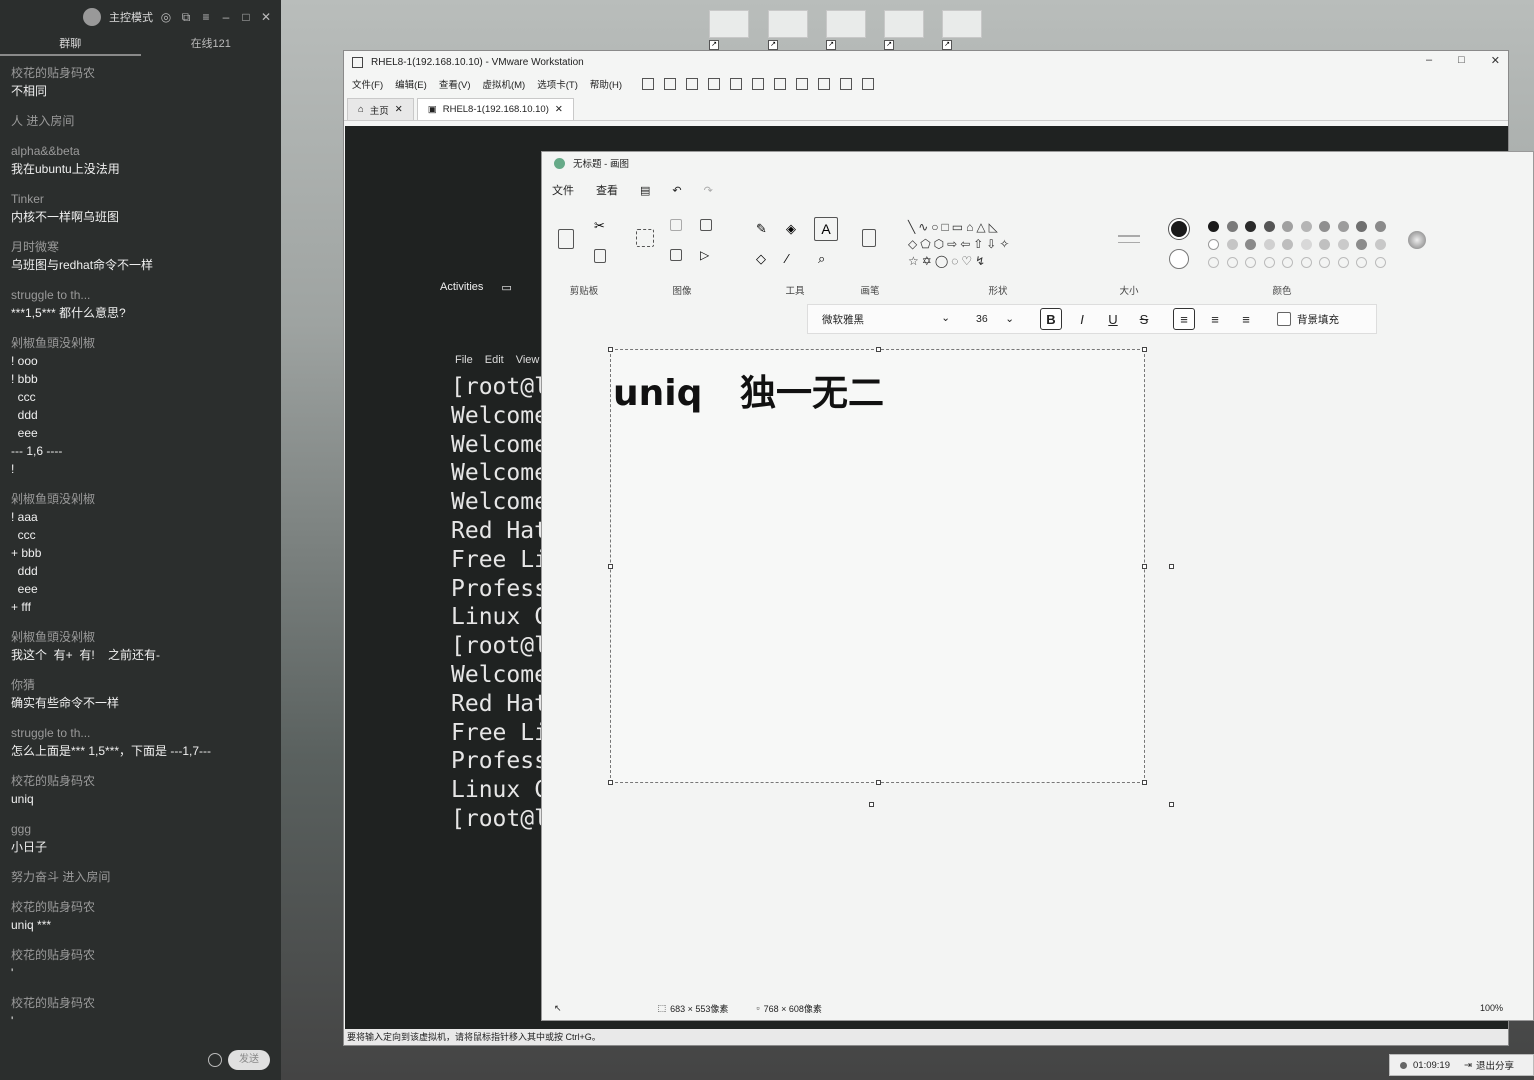 The height and width of the screenshot is (1080, 1534). I want to click on tab-vm: ▣ RHEL8-1(192.168.10.10) ✕, so click(495, 109).